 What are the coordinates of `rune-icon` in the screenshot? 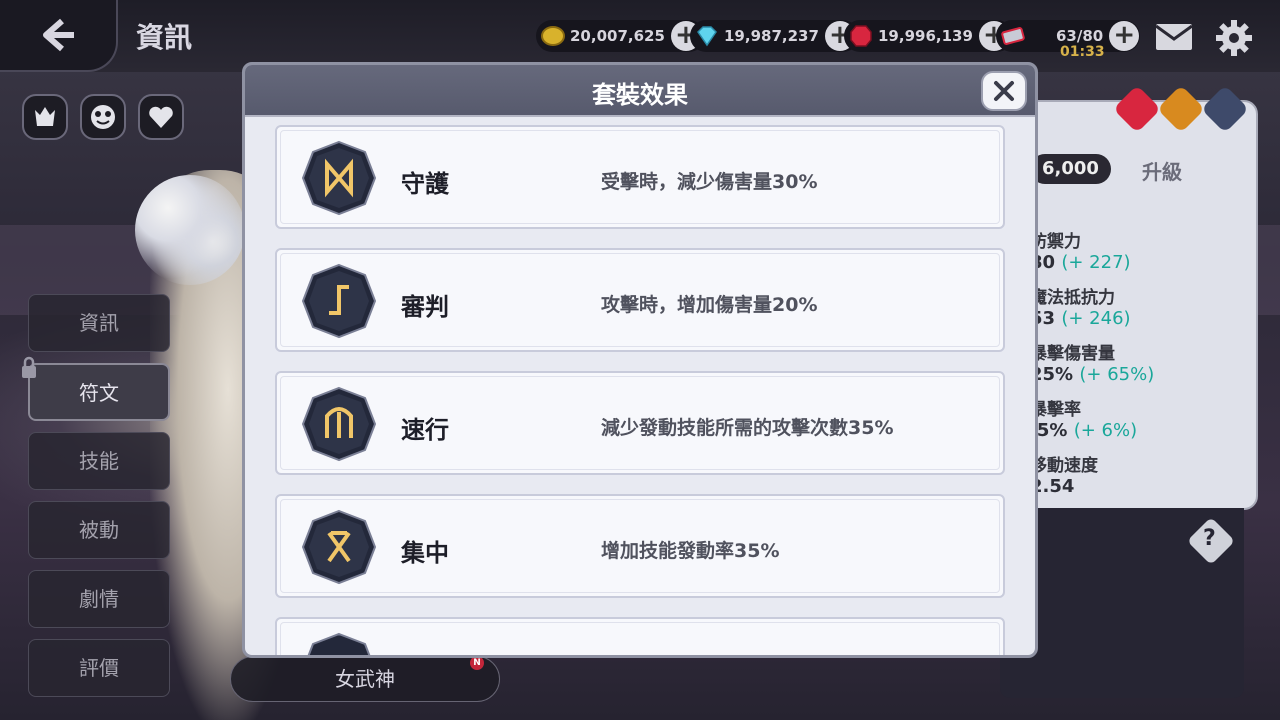 It's located at (339, 643).